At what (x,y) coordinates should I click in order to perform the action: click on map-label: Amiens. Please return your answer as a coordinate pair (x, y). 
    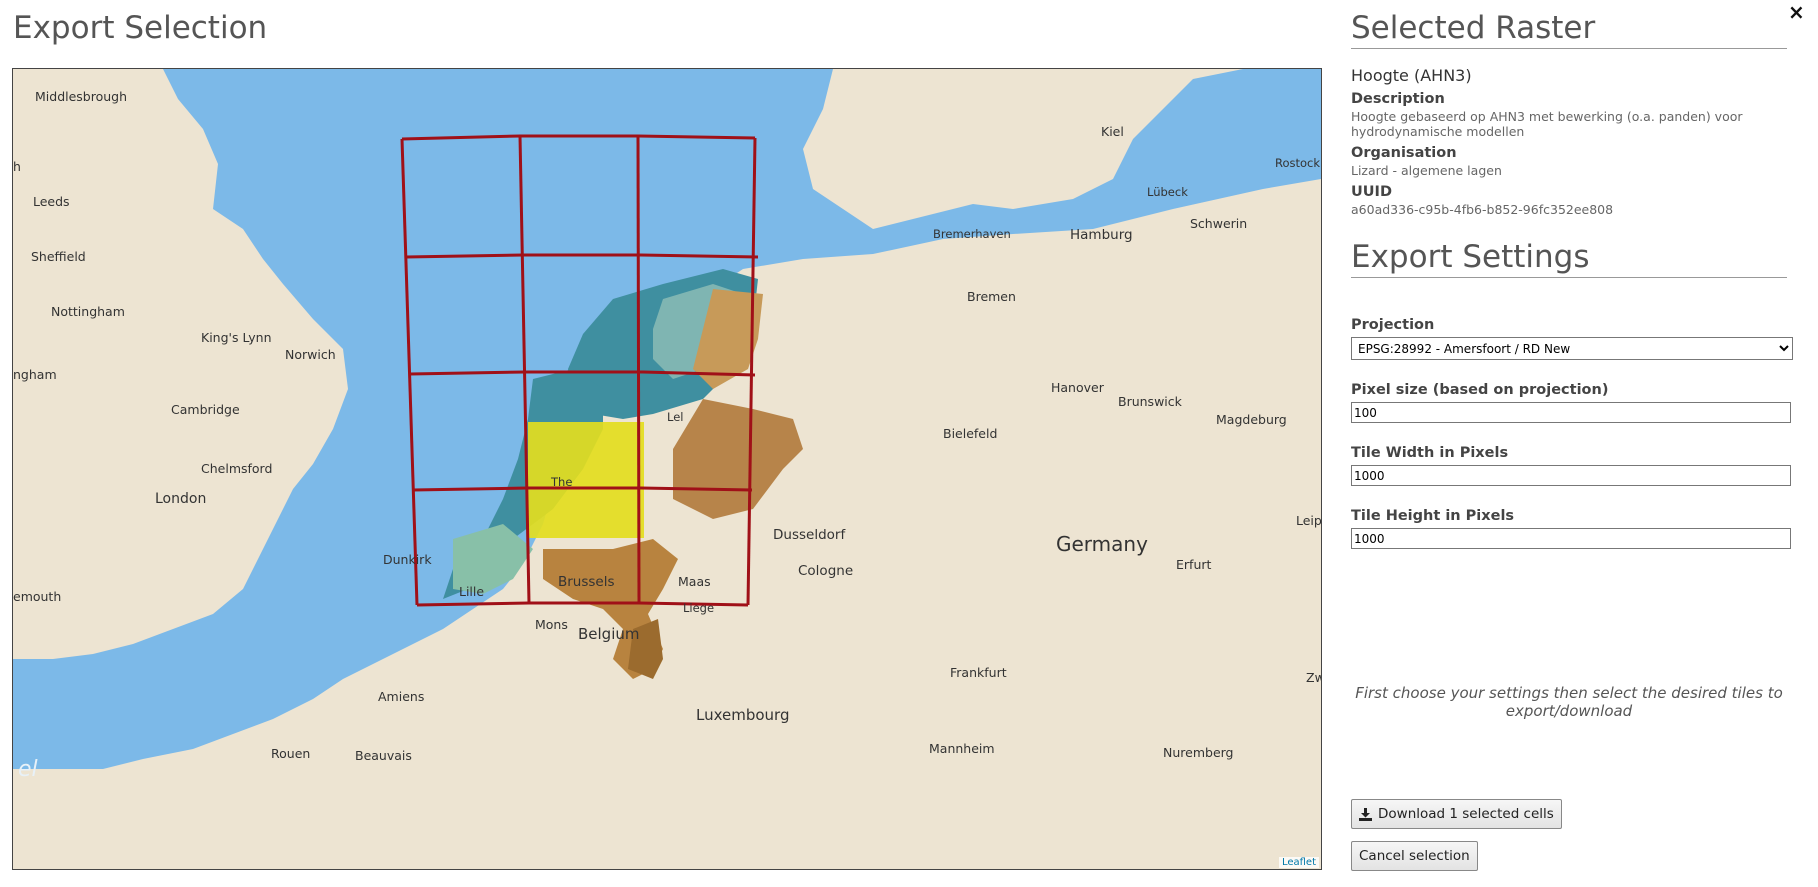
    Looking at the image, I should click on (401, 696).